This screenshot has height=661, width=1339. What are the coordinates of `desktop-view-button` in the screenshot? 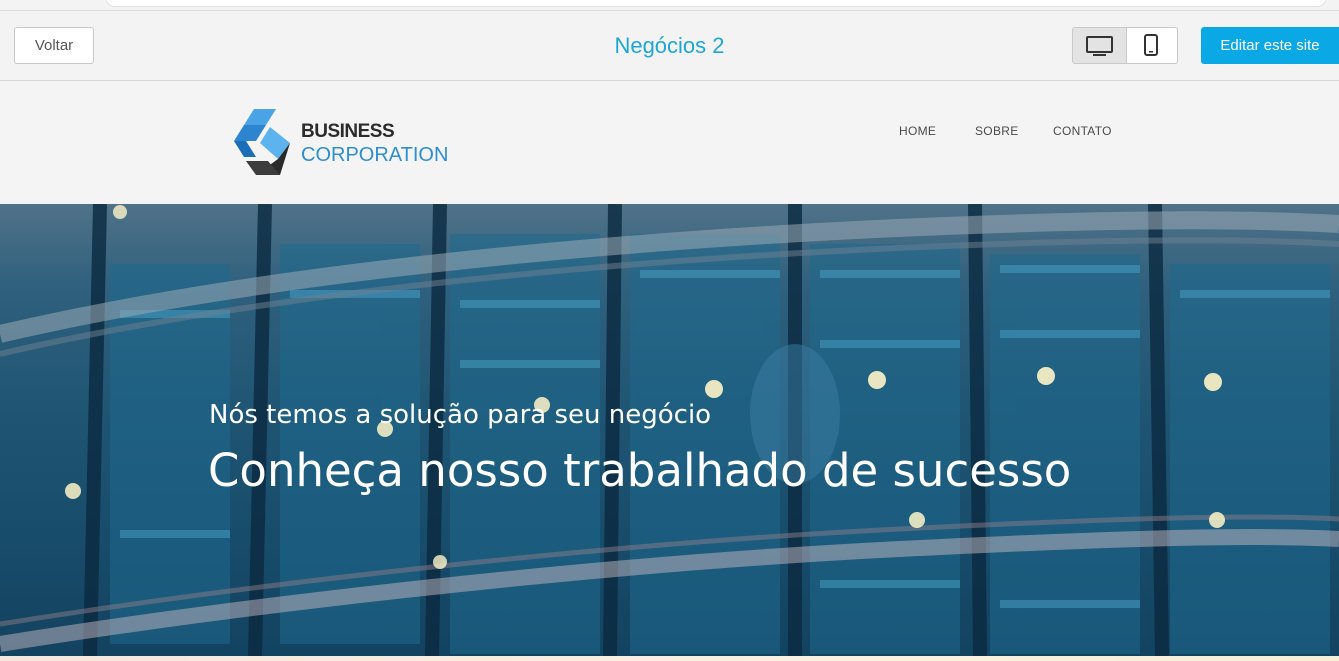 It's located at (1100, 45).